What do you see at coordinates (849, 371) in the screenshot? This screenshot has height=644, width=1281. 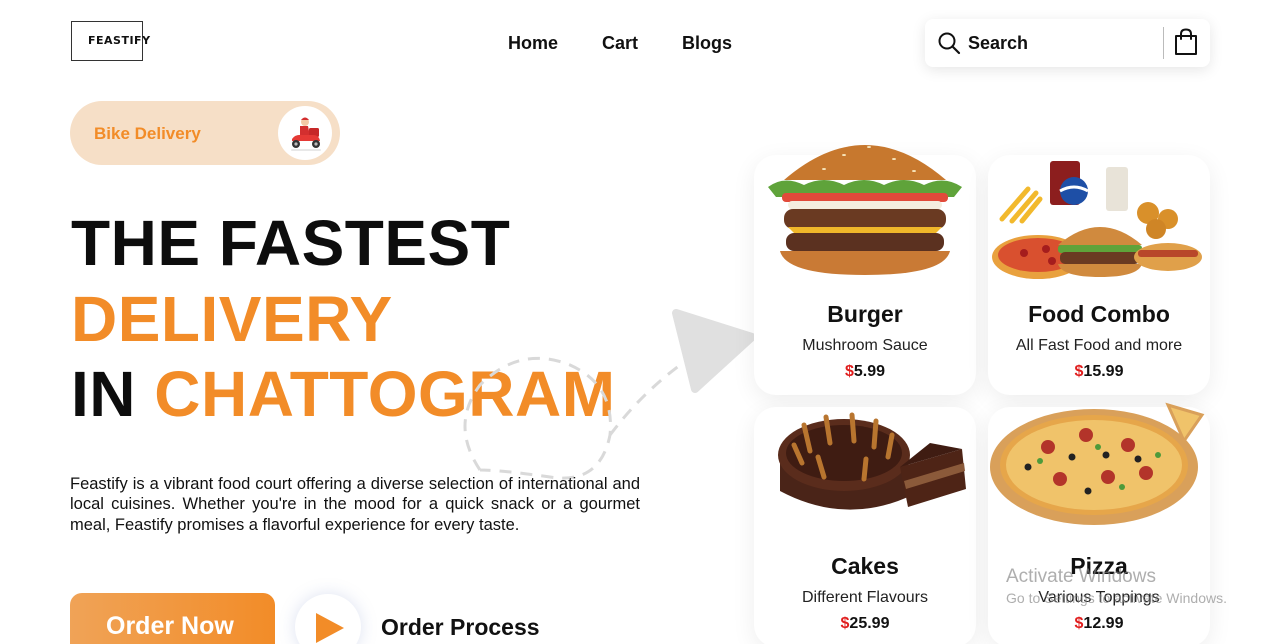 I see `currency-symbol: $` at bounding box center [849, 371].